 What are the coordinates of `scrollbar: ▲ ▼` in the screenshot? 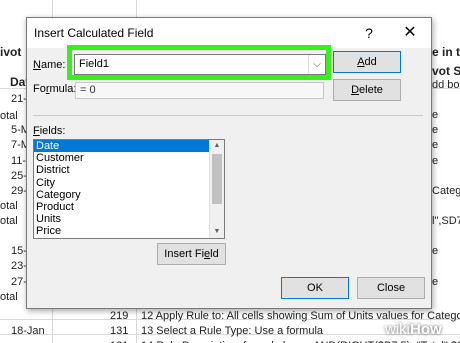 It's located at (216, 189).